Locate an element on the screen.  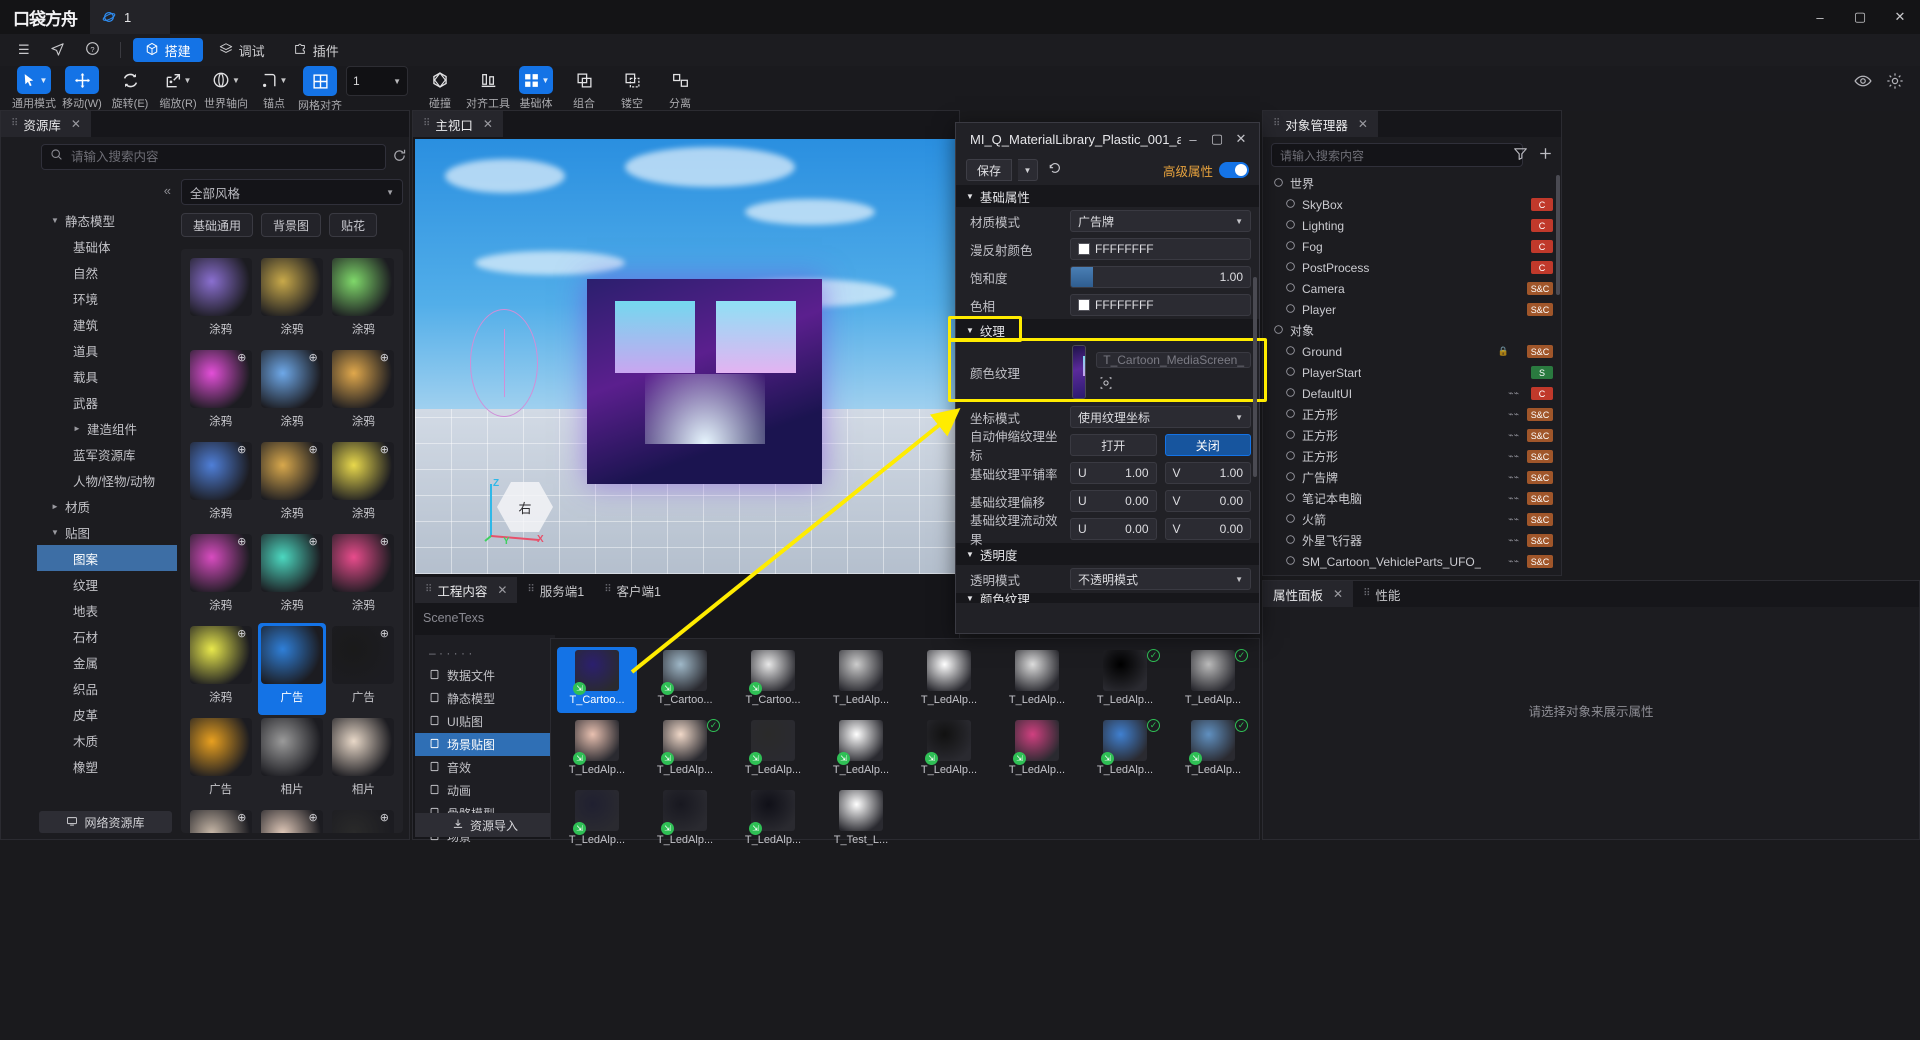
tab-main-viewport: ⠿ 主视口 ✕ is located at coordinates (458, 124).